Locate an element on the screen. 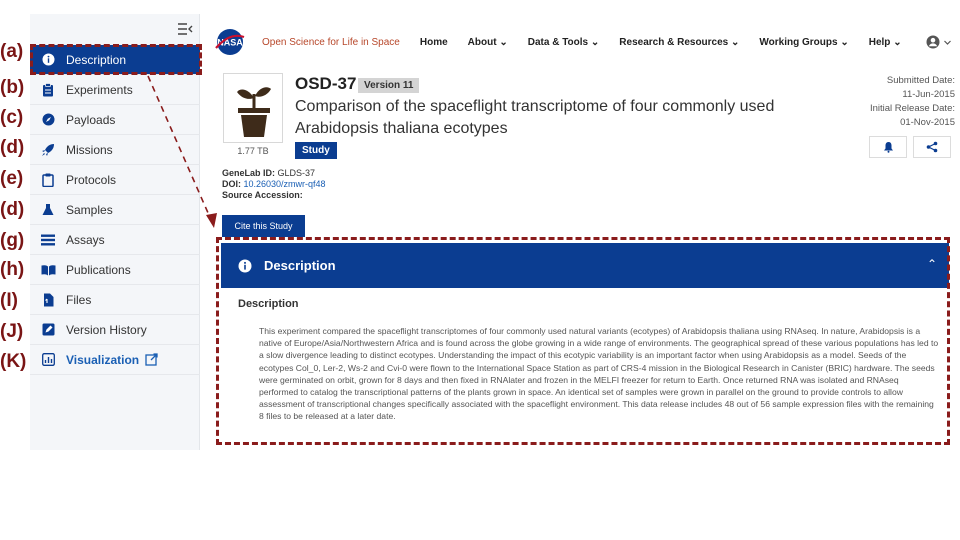  annotation-arrow is located at coordinates (182, 151).